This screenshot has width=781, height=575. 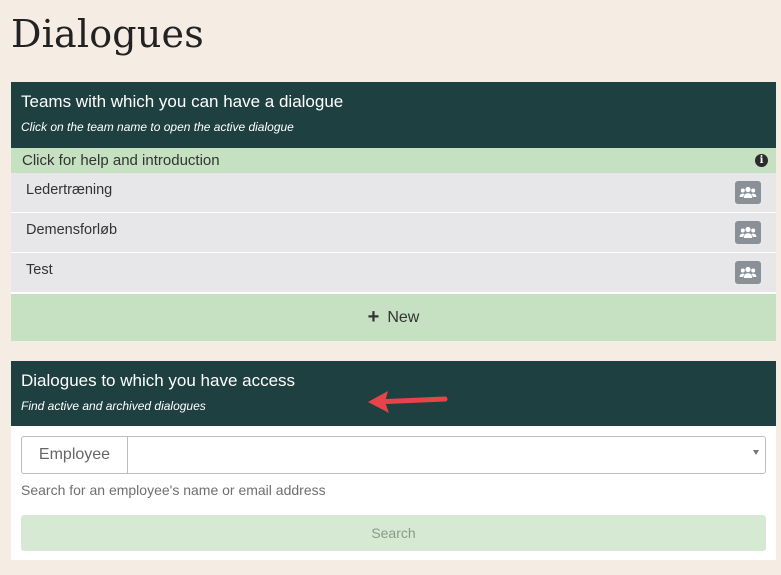 I want to click on new-team-button: + New, so click(x=393, y=317).